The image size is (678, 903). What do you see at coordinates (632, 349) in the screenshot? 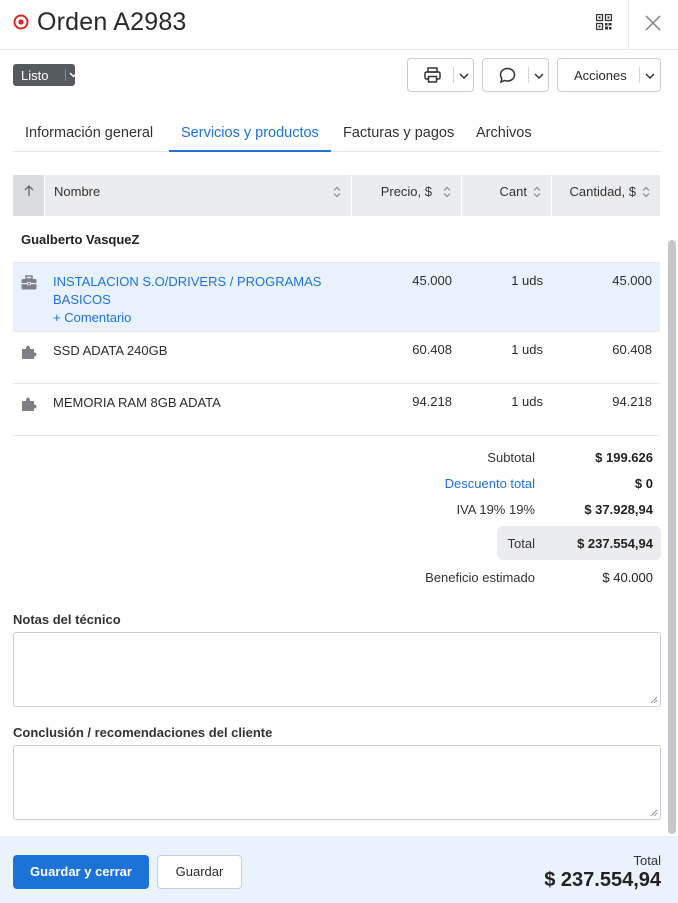
I see `item-amount: 60.408` at bounding box center [632, 349].